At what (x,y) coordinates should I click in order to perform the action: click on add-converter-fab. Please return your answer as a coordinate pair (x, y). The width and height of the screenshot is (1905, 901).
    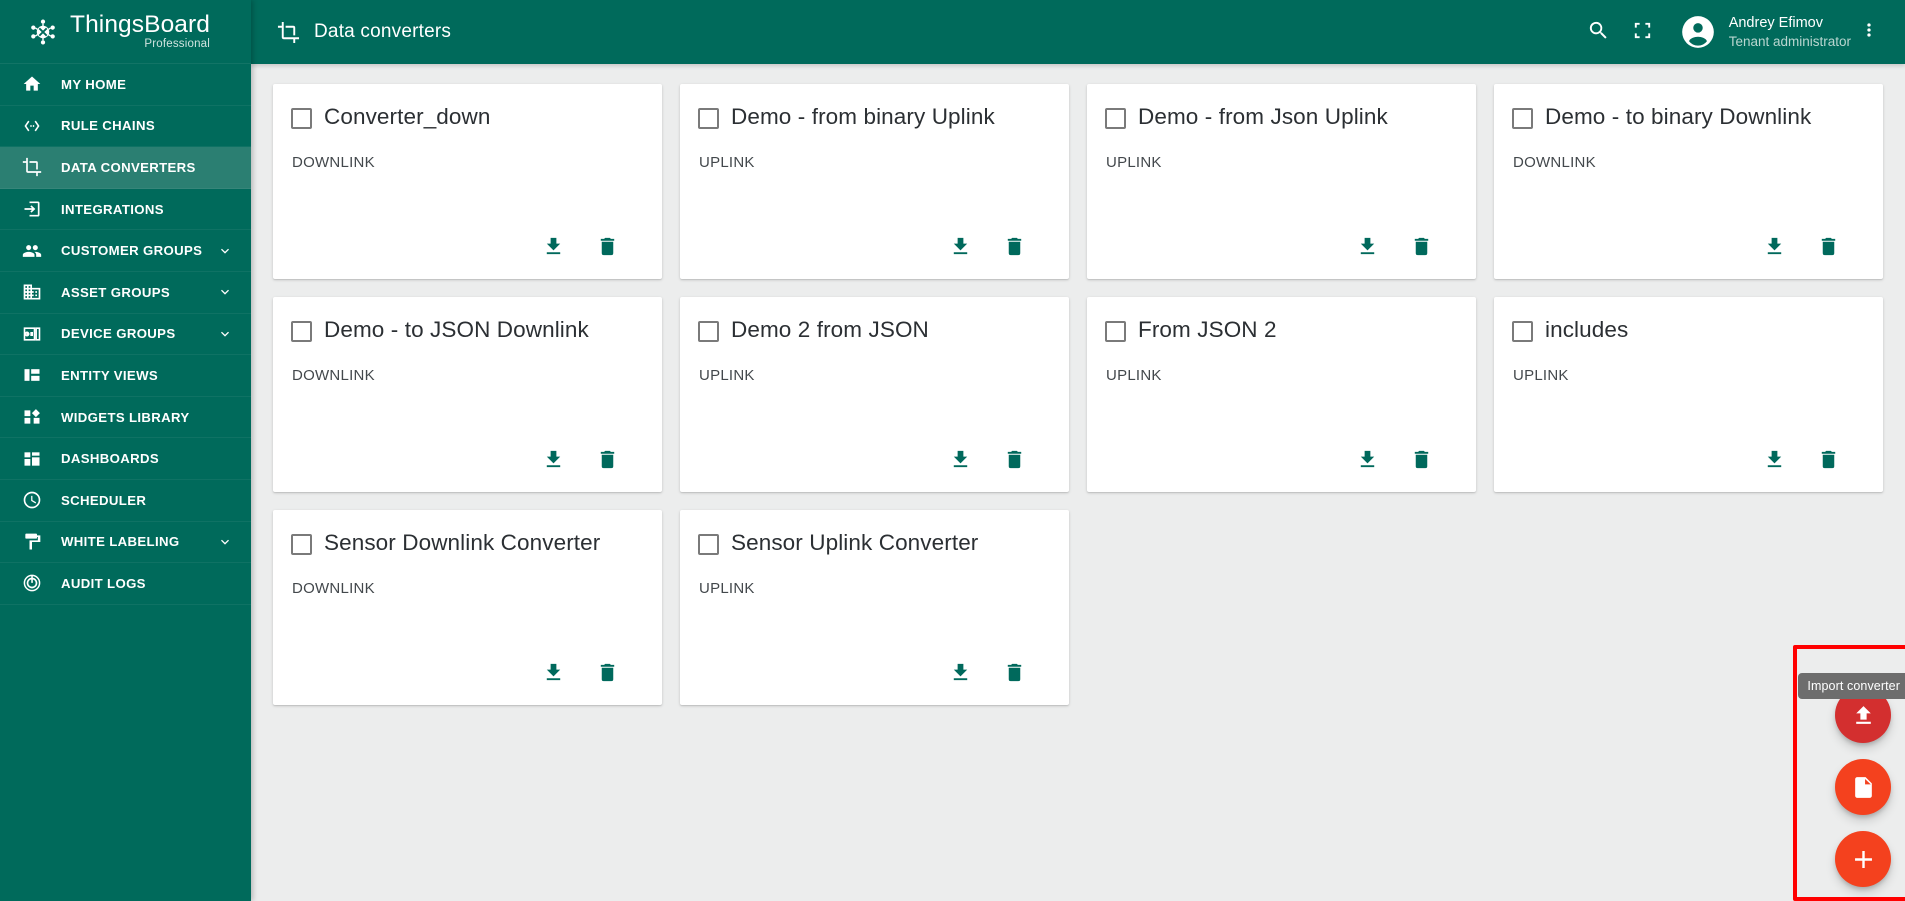
    Looking at the image, I should click on (1863, 859).